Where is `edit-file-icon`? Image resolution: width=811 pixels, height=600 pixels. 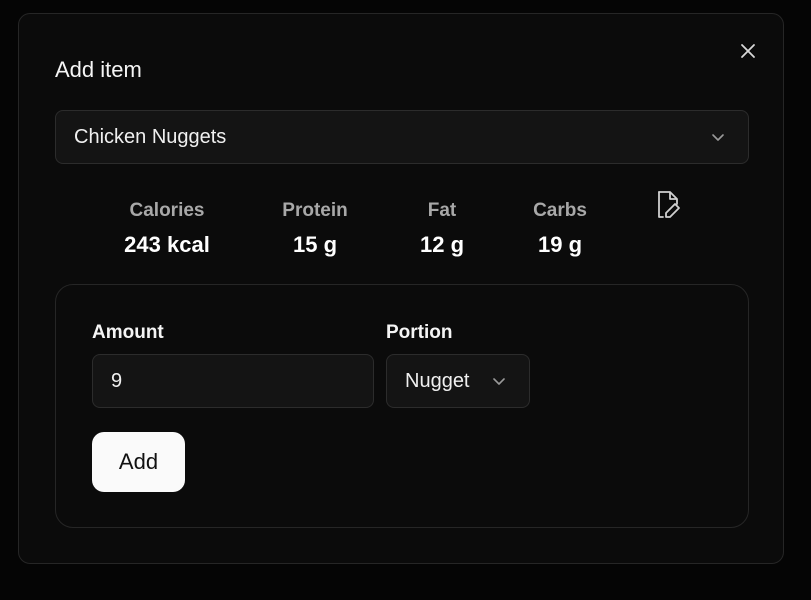
edit-file-icon is located at coordinates (669, 204).